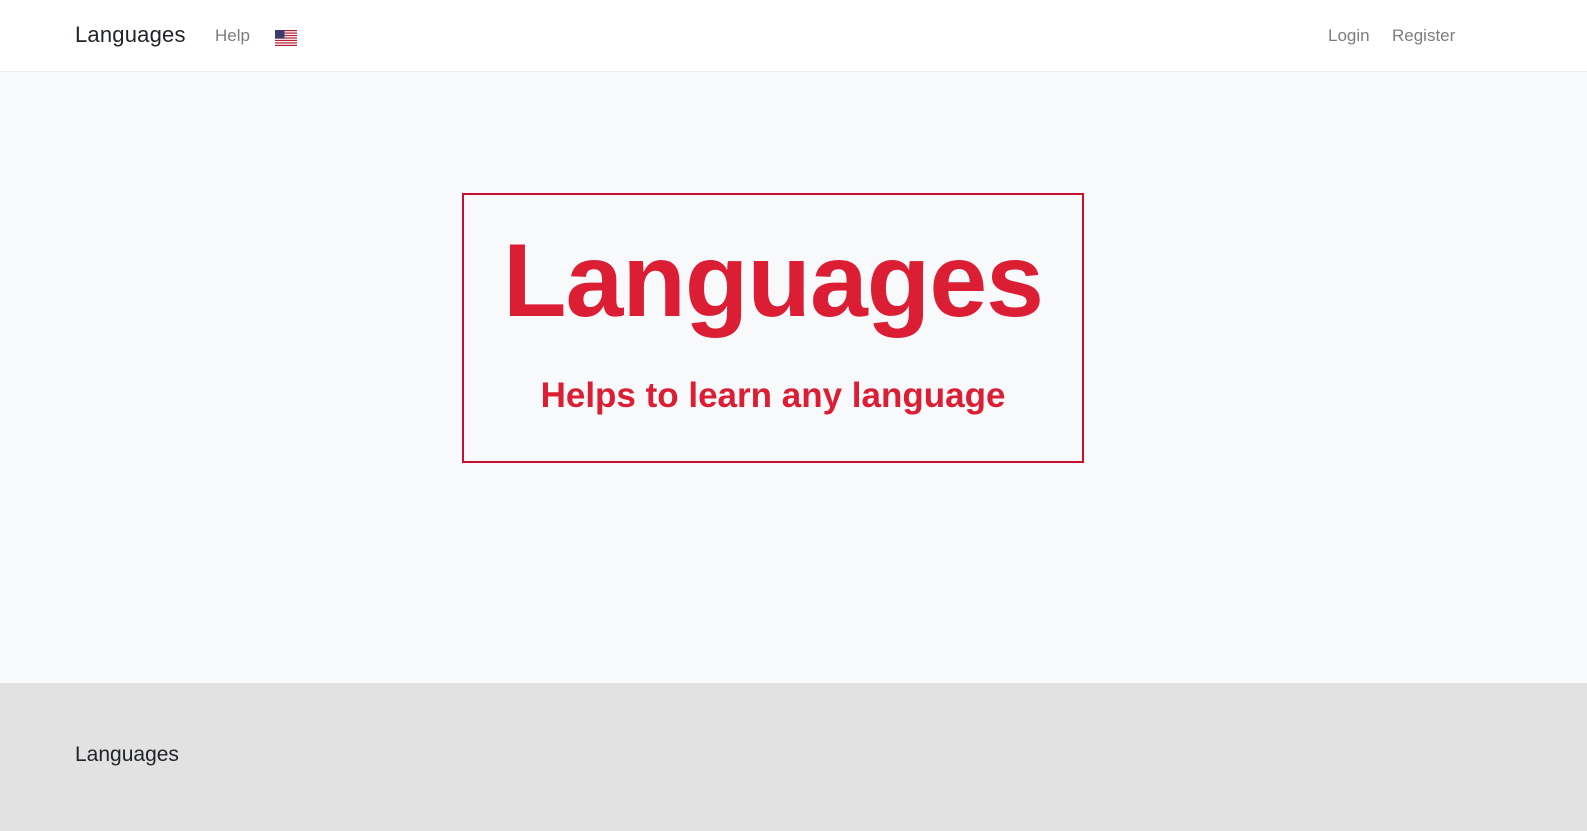  I want to click on us-flag-icon, so click(286, 38).